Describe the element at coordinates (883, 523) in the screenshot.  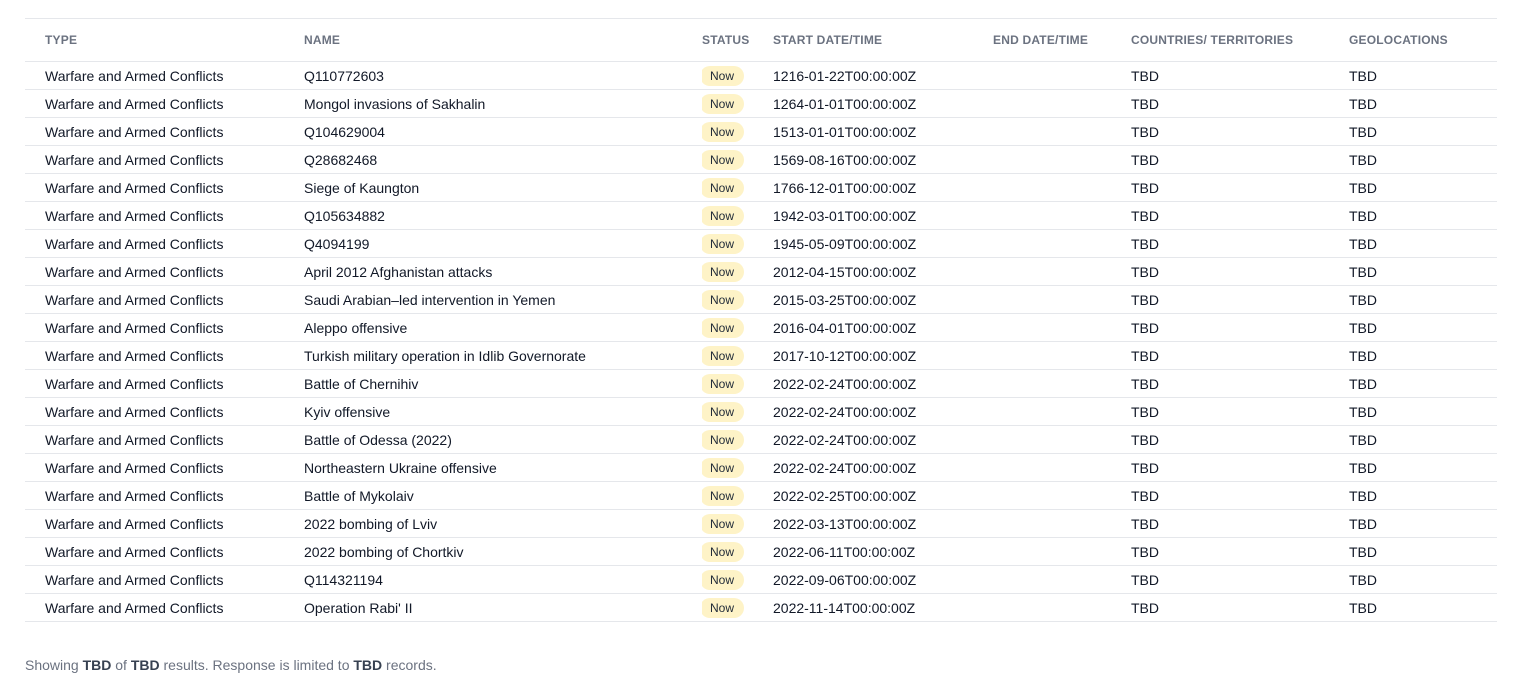
I see `cell-start-datetime: 2022-03-13T00:00:00Z` at that location.